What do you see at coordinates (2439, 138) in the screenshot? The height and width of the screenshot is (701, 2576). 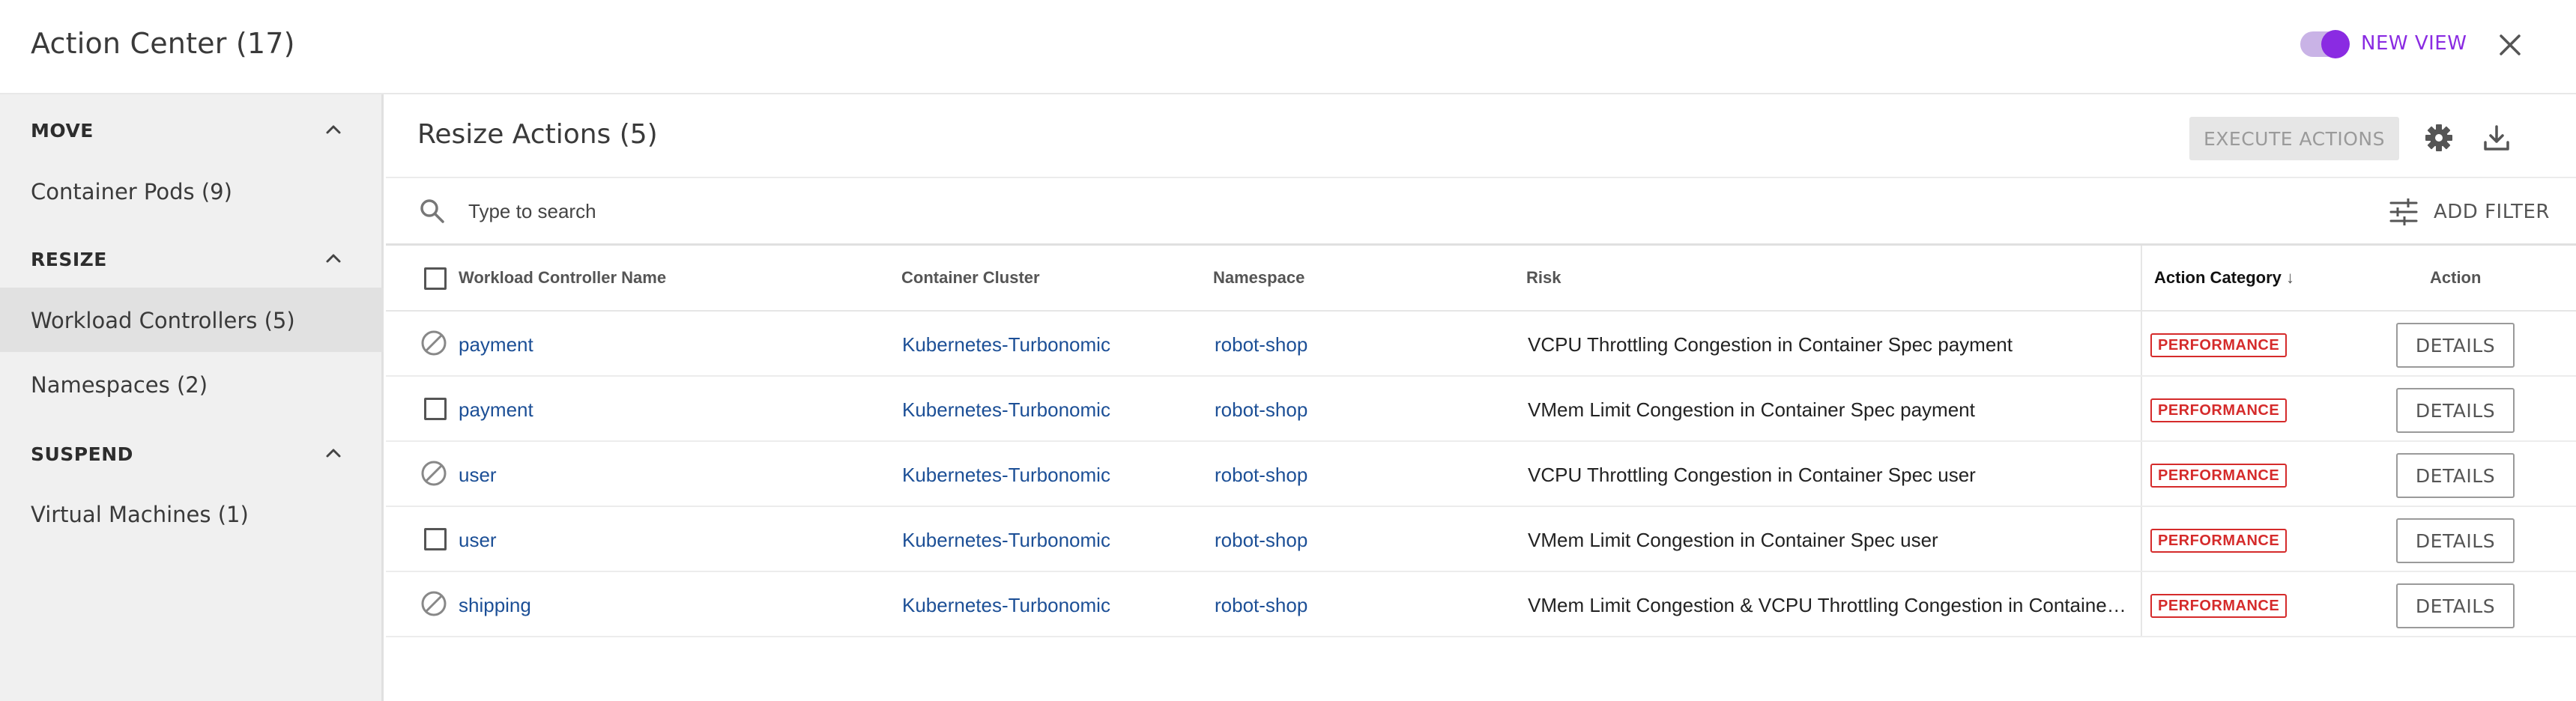 I see `gear-icon` at bounding box center [2439, 138].